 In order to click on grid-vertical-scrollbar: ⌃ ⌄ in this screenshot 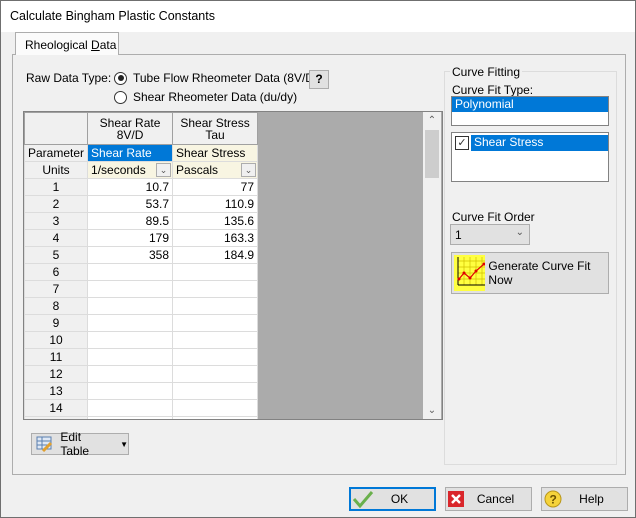, I will do `click(432, 265)`.